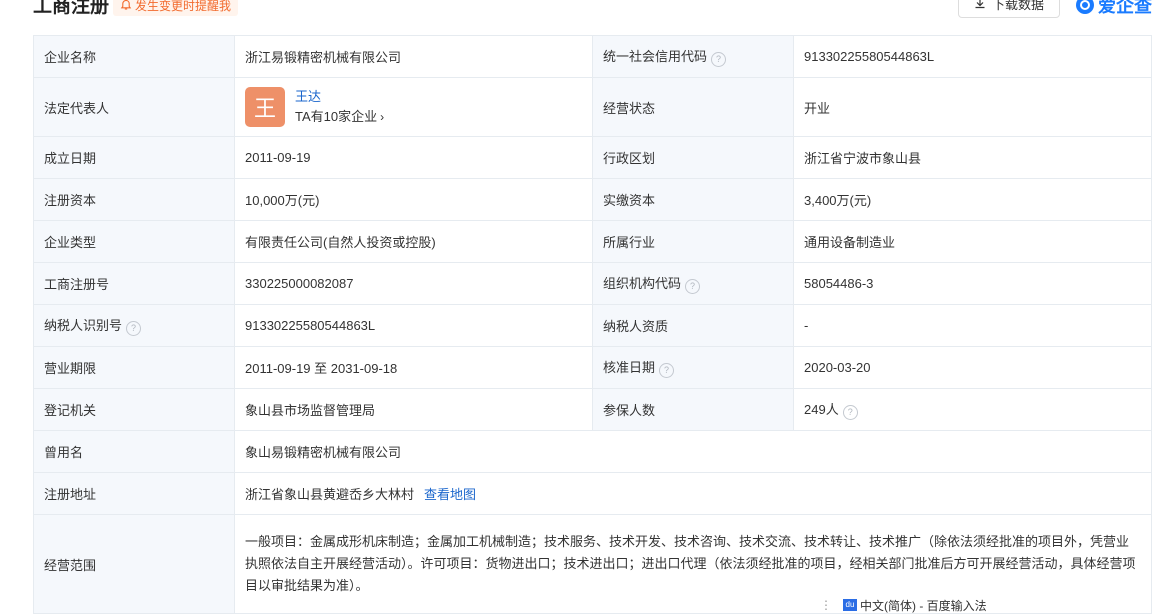 This screenshot has width=1155, height=614. I want to click on reg-no-label: 工商注册号, so click(134, 283).